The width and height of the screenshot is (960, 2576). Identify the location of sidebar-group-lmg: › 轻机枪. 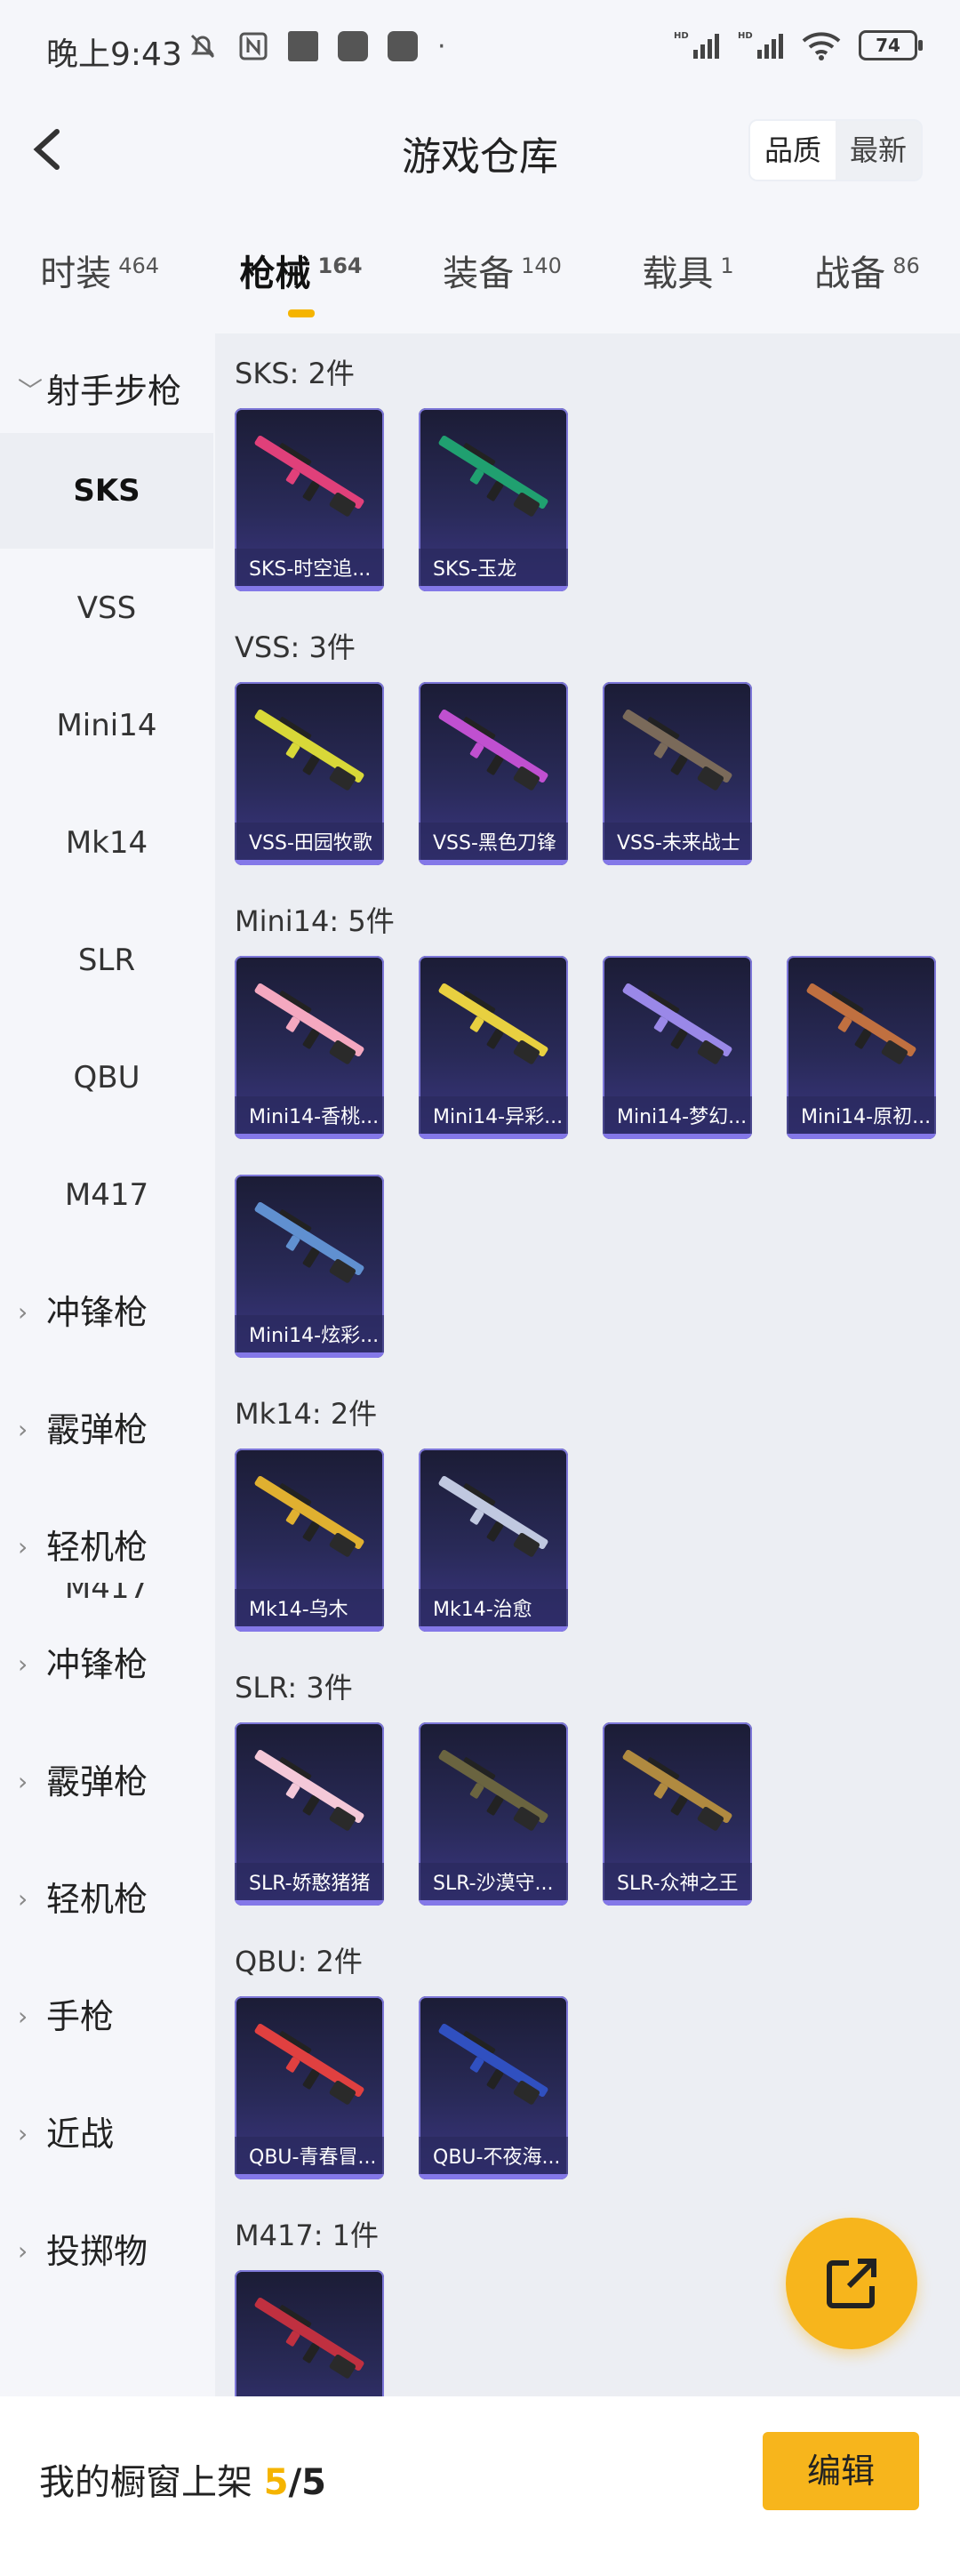
(83, 1899).